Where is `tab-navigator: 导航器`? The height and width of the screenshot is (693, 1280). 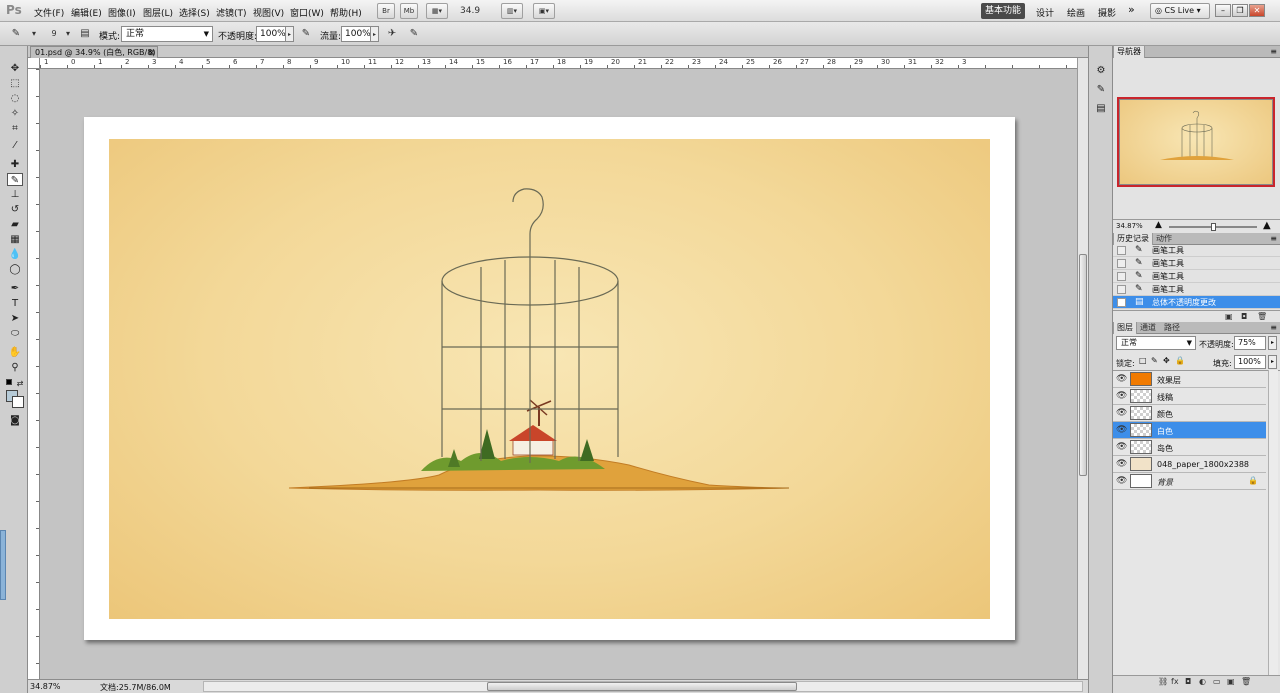
tab-navigator: 导航器 is located at coordinates (1129, 52).